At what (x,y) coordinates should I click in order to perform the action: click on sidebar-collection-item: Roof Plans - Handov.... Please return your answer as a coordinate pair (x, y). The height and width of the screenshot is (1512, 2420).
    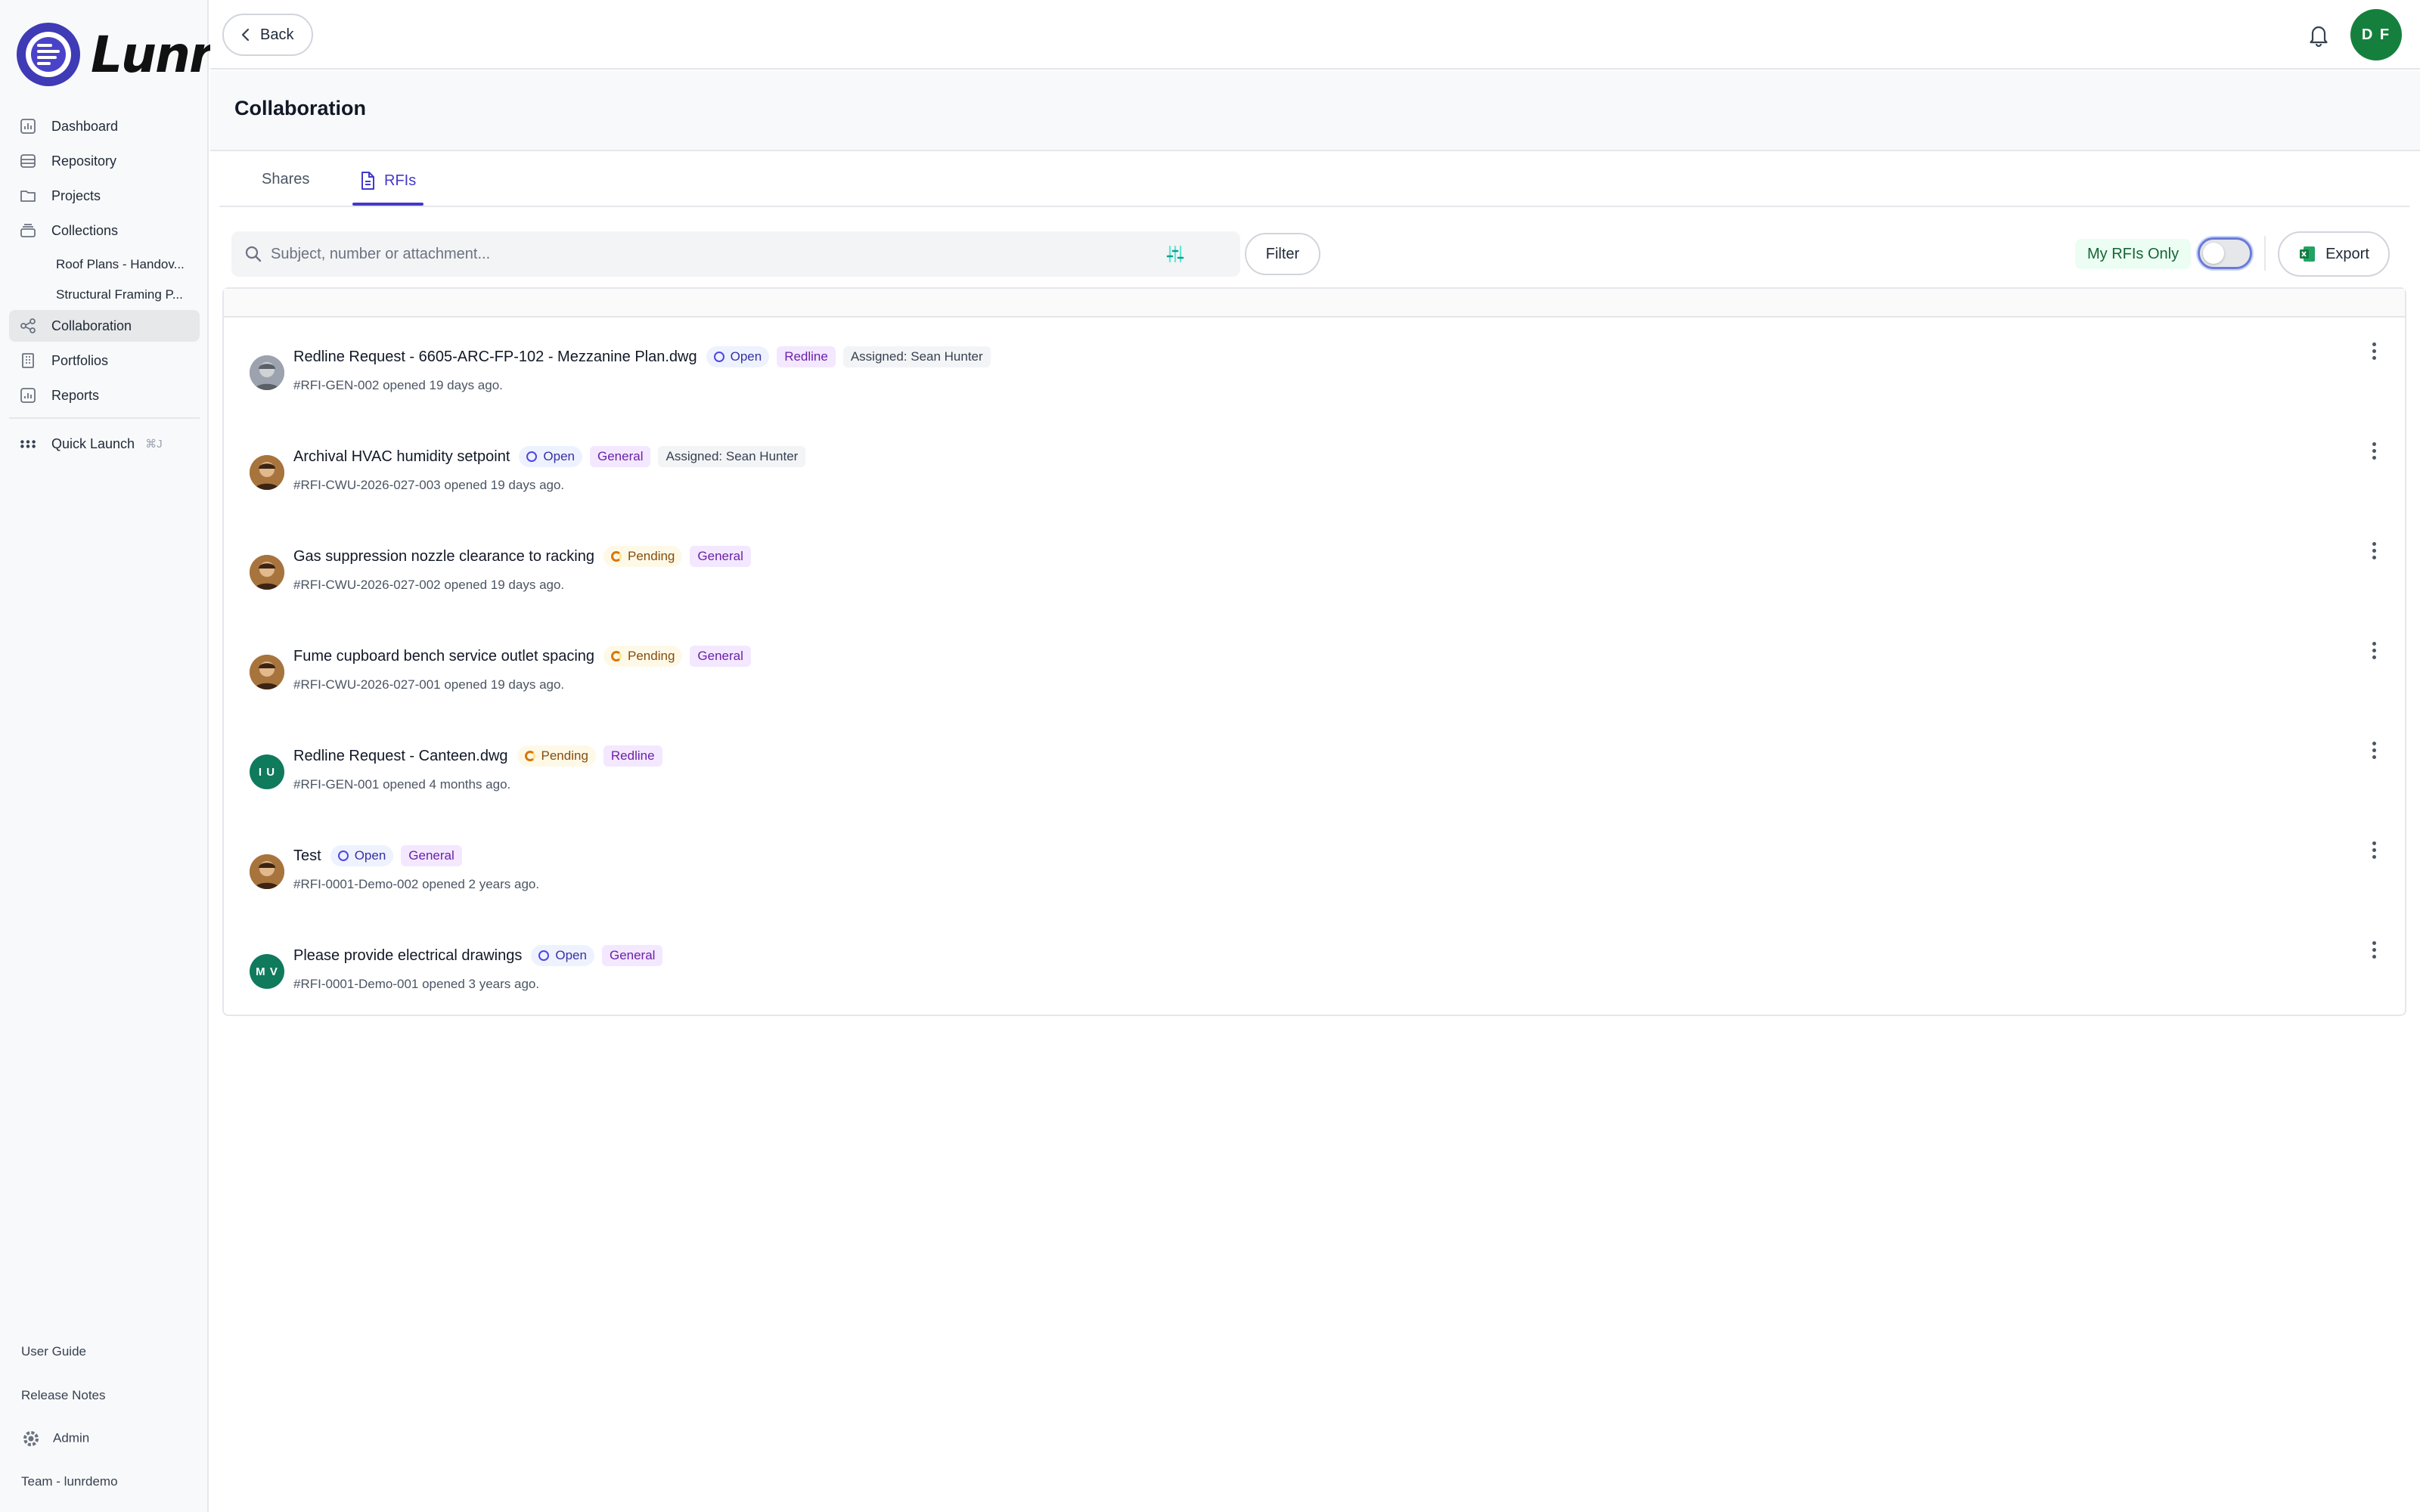
    Looking at the image, I should click on (104, 264).